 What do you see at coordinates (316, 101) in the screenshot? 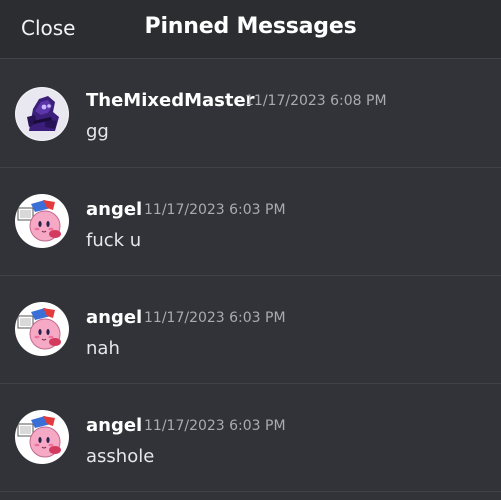
I see `message-timestamp: 11/17/2023 6:08 PM` at bounding box center [316, 101].